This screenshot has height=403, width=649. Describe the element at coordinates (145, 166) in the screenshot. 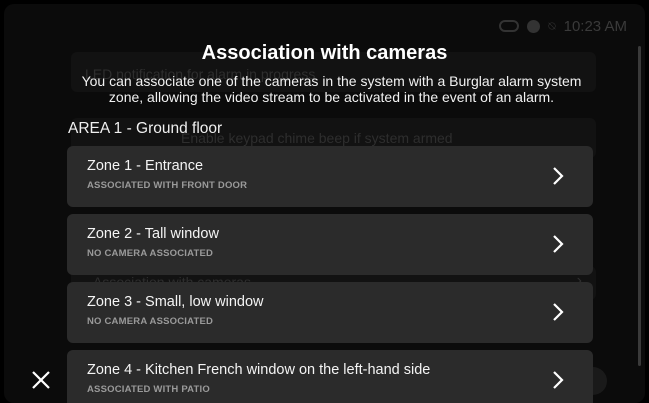

I see `zone-name: Zone 1 - Entrance` at that location.